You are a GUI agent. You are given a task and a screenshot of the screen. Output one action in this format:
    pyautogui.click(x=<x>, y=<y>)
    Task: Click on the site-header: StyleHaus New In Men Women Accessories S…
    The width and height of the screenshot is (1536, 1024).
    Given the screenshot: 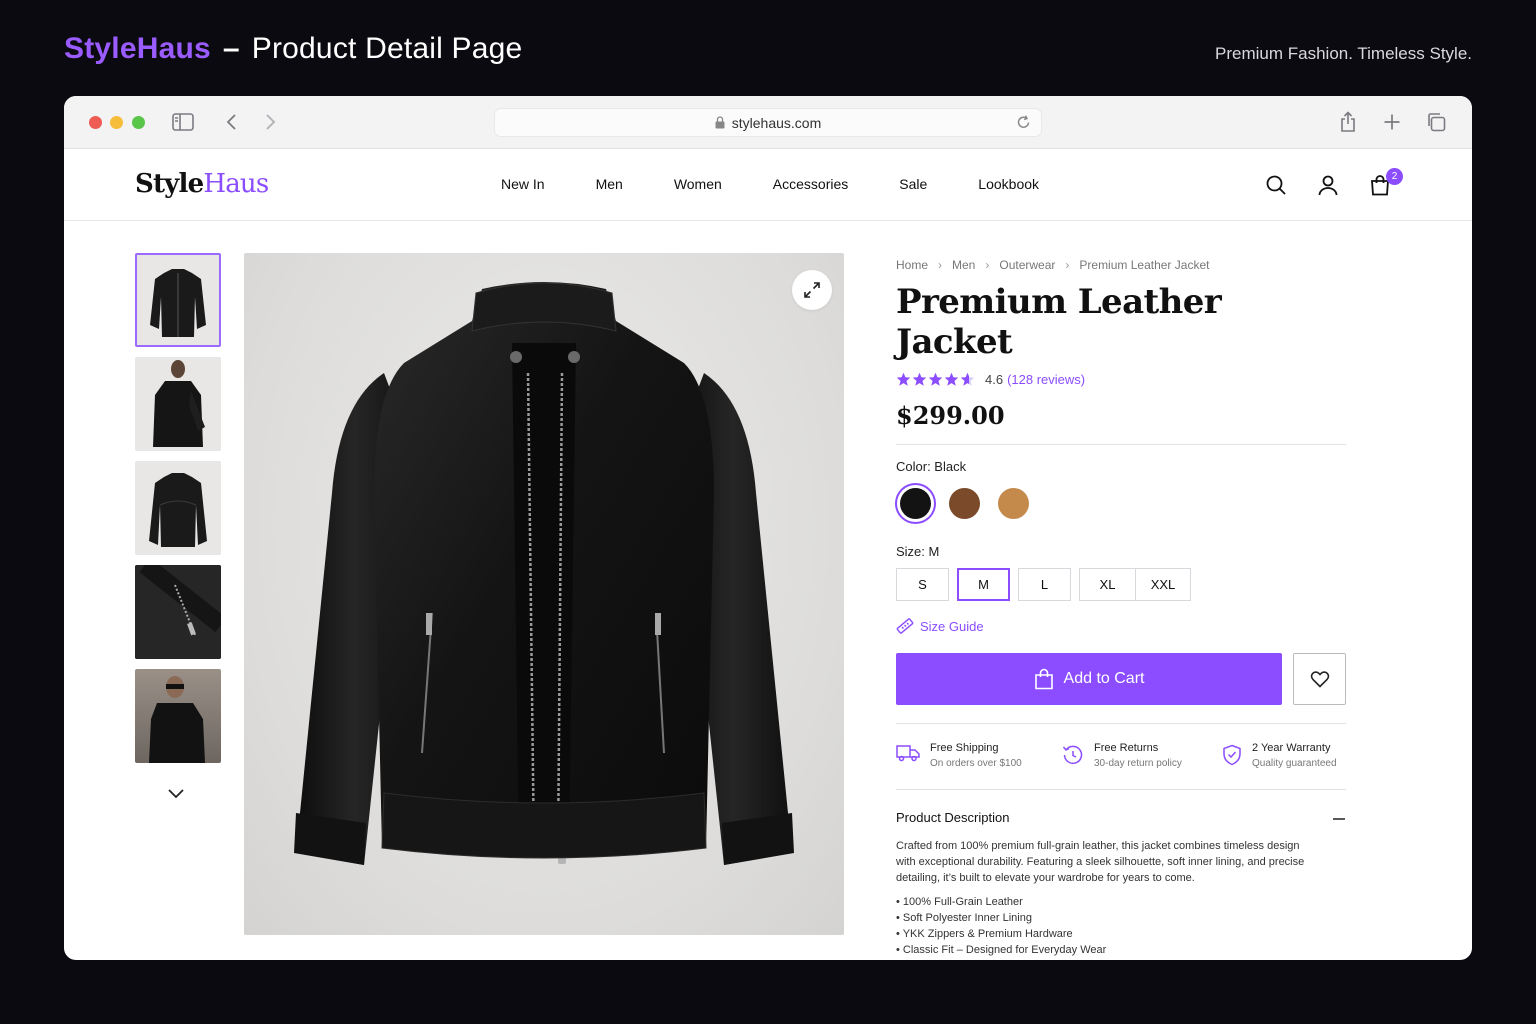 What is the action you would take?
    pyautogui.click(x=768, y=185)
    